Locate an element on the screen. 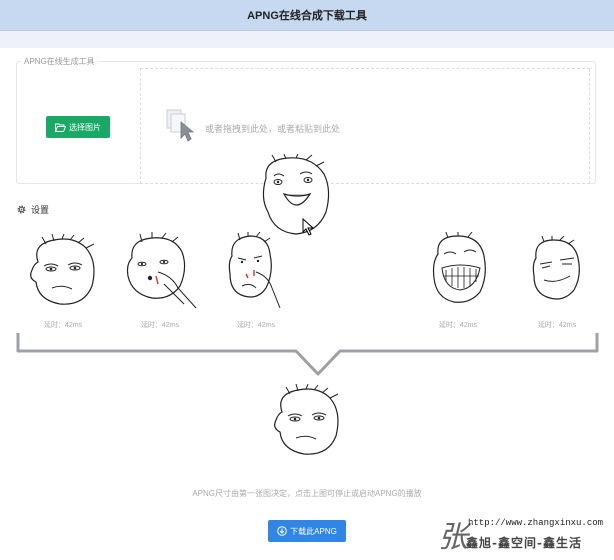  folder-open-icon is located at coordinates (60, 127).